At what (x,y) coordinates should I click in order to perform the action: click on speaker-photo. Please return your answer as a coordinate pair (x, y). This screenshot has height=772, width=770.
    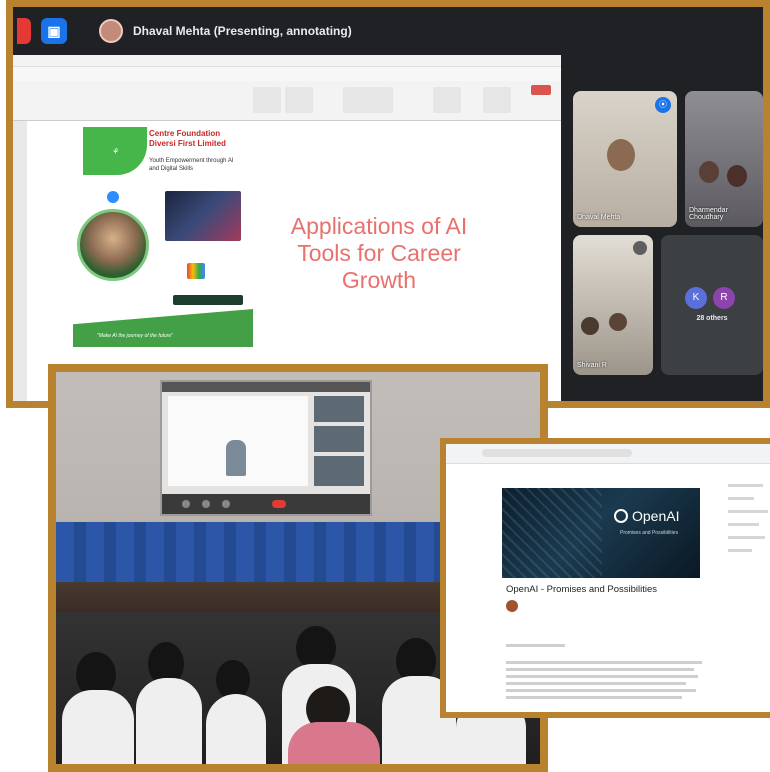
    Looking at the image, I should click on (113, 245).